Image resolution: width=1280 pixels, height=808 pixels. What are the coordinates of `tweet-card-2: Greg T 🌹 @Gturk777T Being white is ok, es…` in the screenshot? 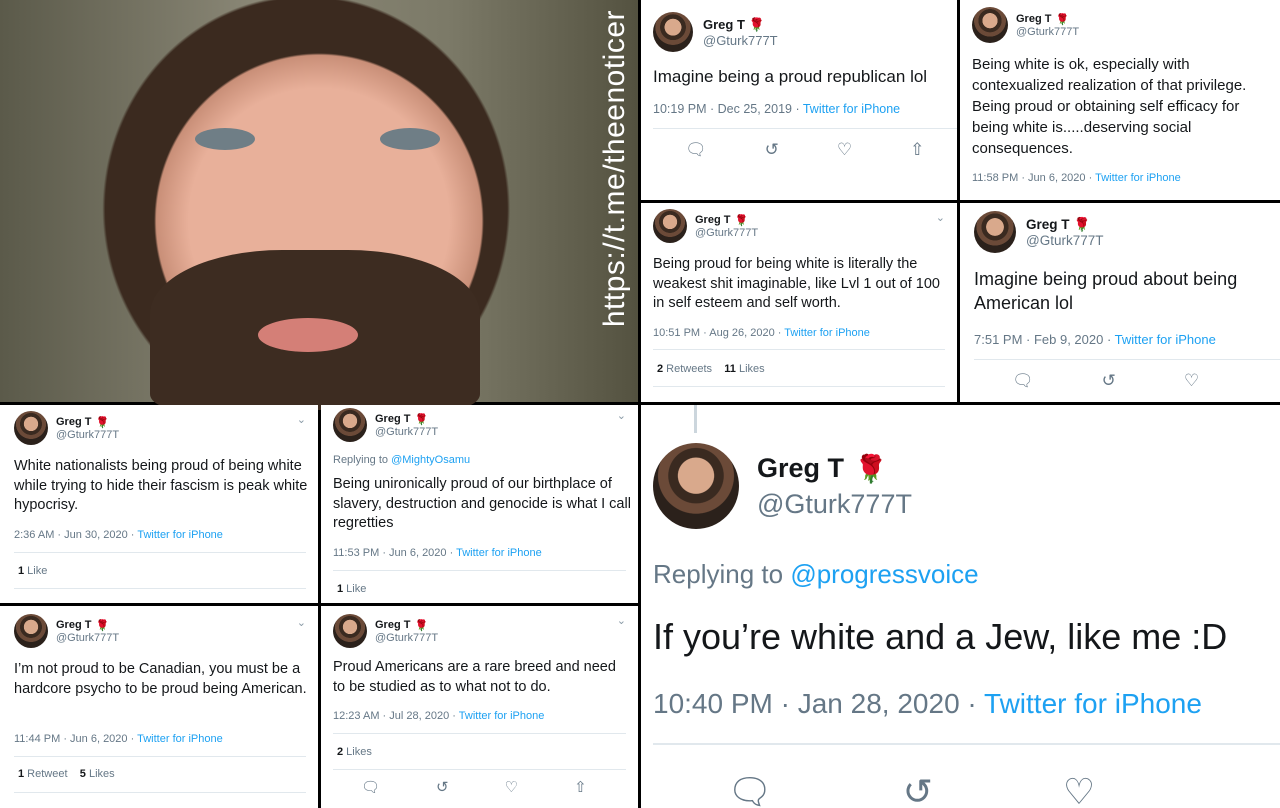 It's located at (1120, 100).